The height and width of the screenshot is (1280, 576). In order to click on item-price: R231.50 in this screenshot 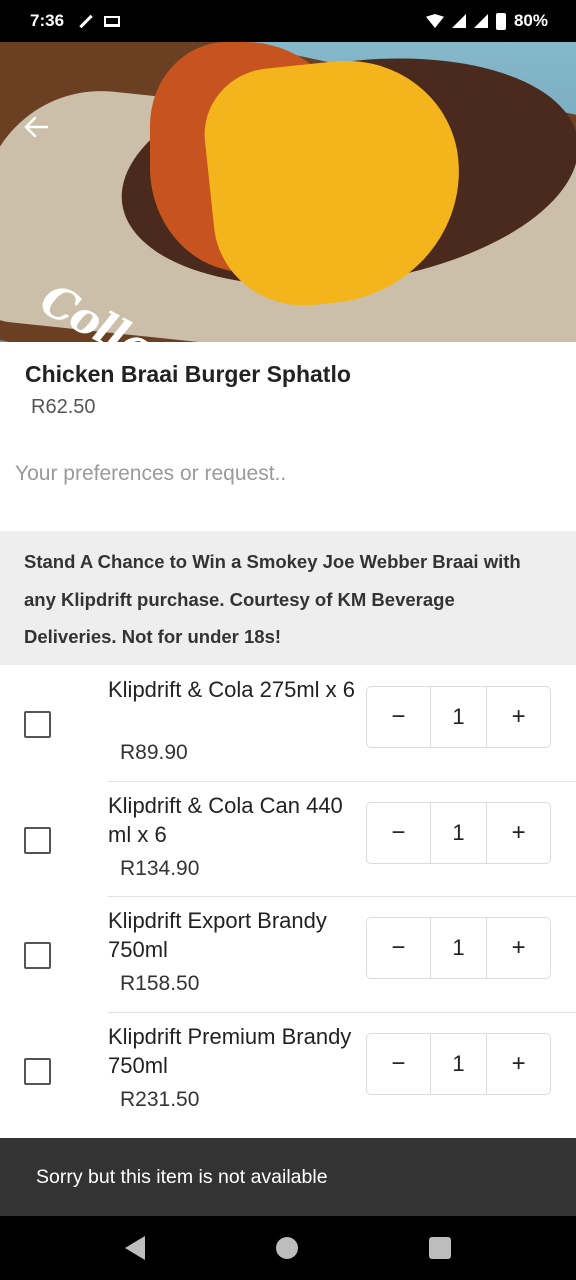, I will do `click(160, 1099)`.